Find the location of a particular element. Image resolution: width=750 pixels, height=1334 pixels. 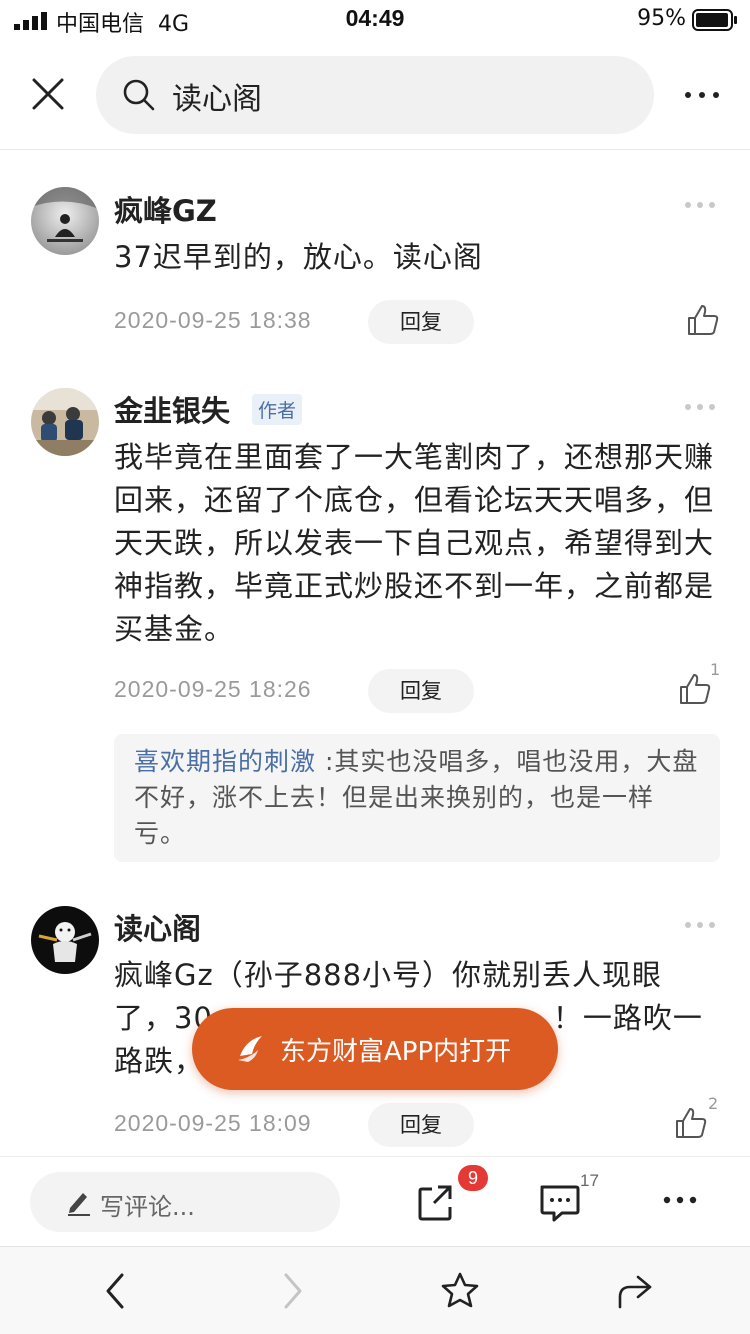

quote-author: 喜欢期指的刺激 is located at coordinates (225, 761).